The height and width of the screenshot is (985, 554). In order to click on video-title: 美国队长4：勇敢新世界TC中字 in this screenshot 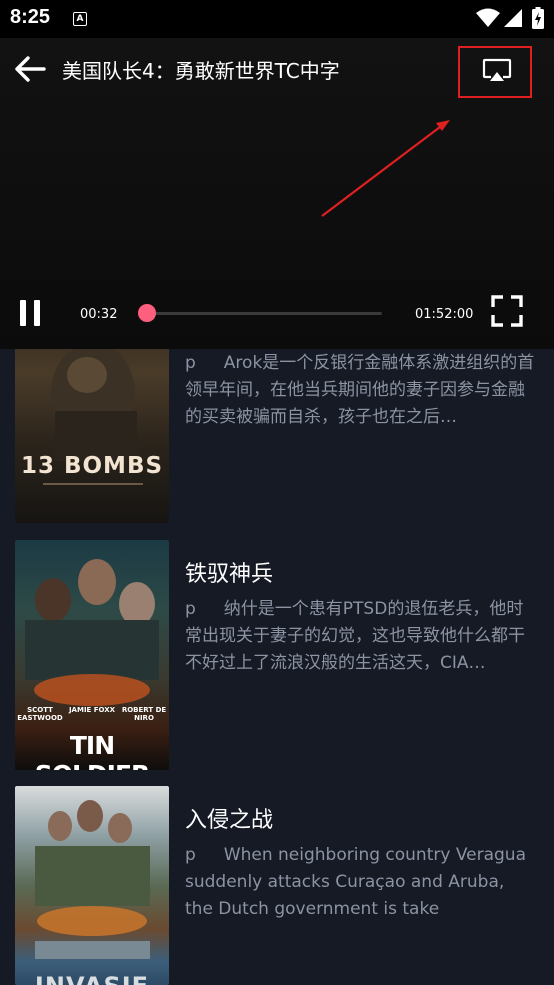, I will do `click(201, 71)`.